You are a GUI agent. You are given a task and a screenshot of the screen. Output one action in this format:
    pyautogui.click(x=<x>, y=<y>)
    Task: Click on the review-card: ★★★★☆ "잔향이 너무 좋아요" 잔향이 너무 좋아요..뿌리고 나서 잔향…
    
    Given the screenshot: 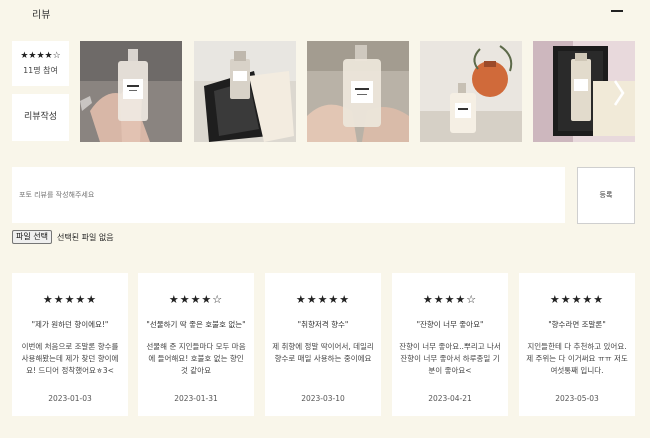 What is the action you would take?
    pyautogui.click(x=450, y=344)
    